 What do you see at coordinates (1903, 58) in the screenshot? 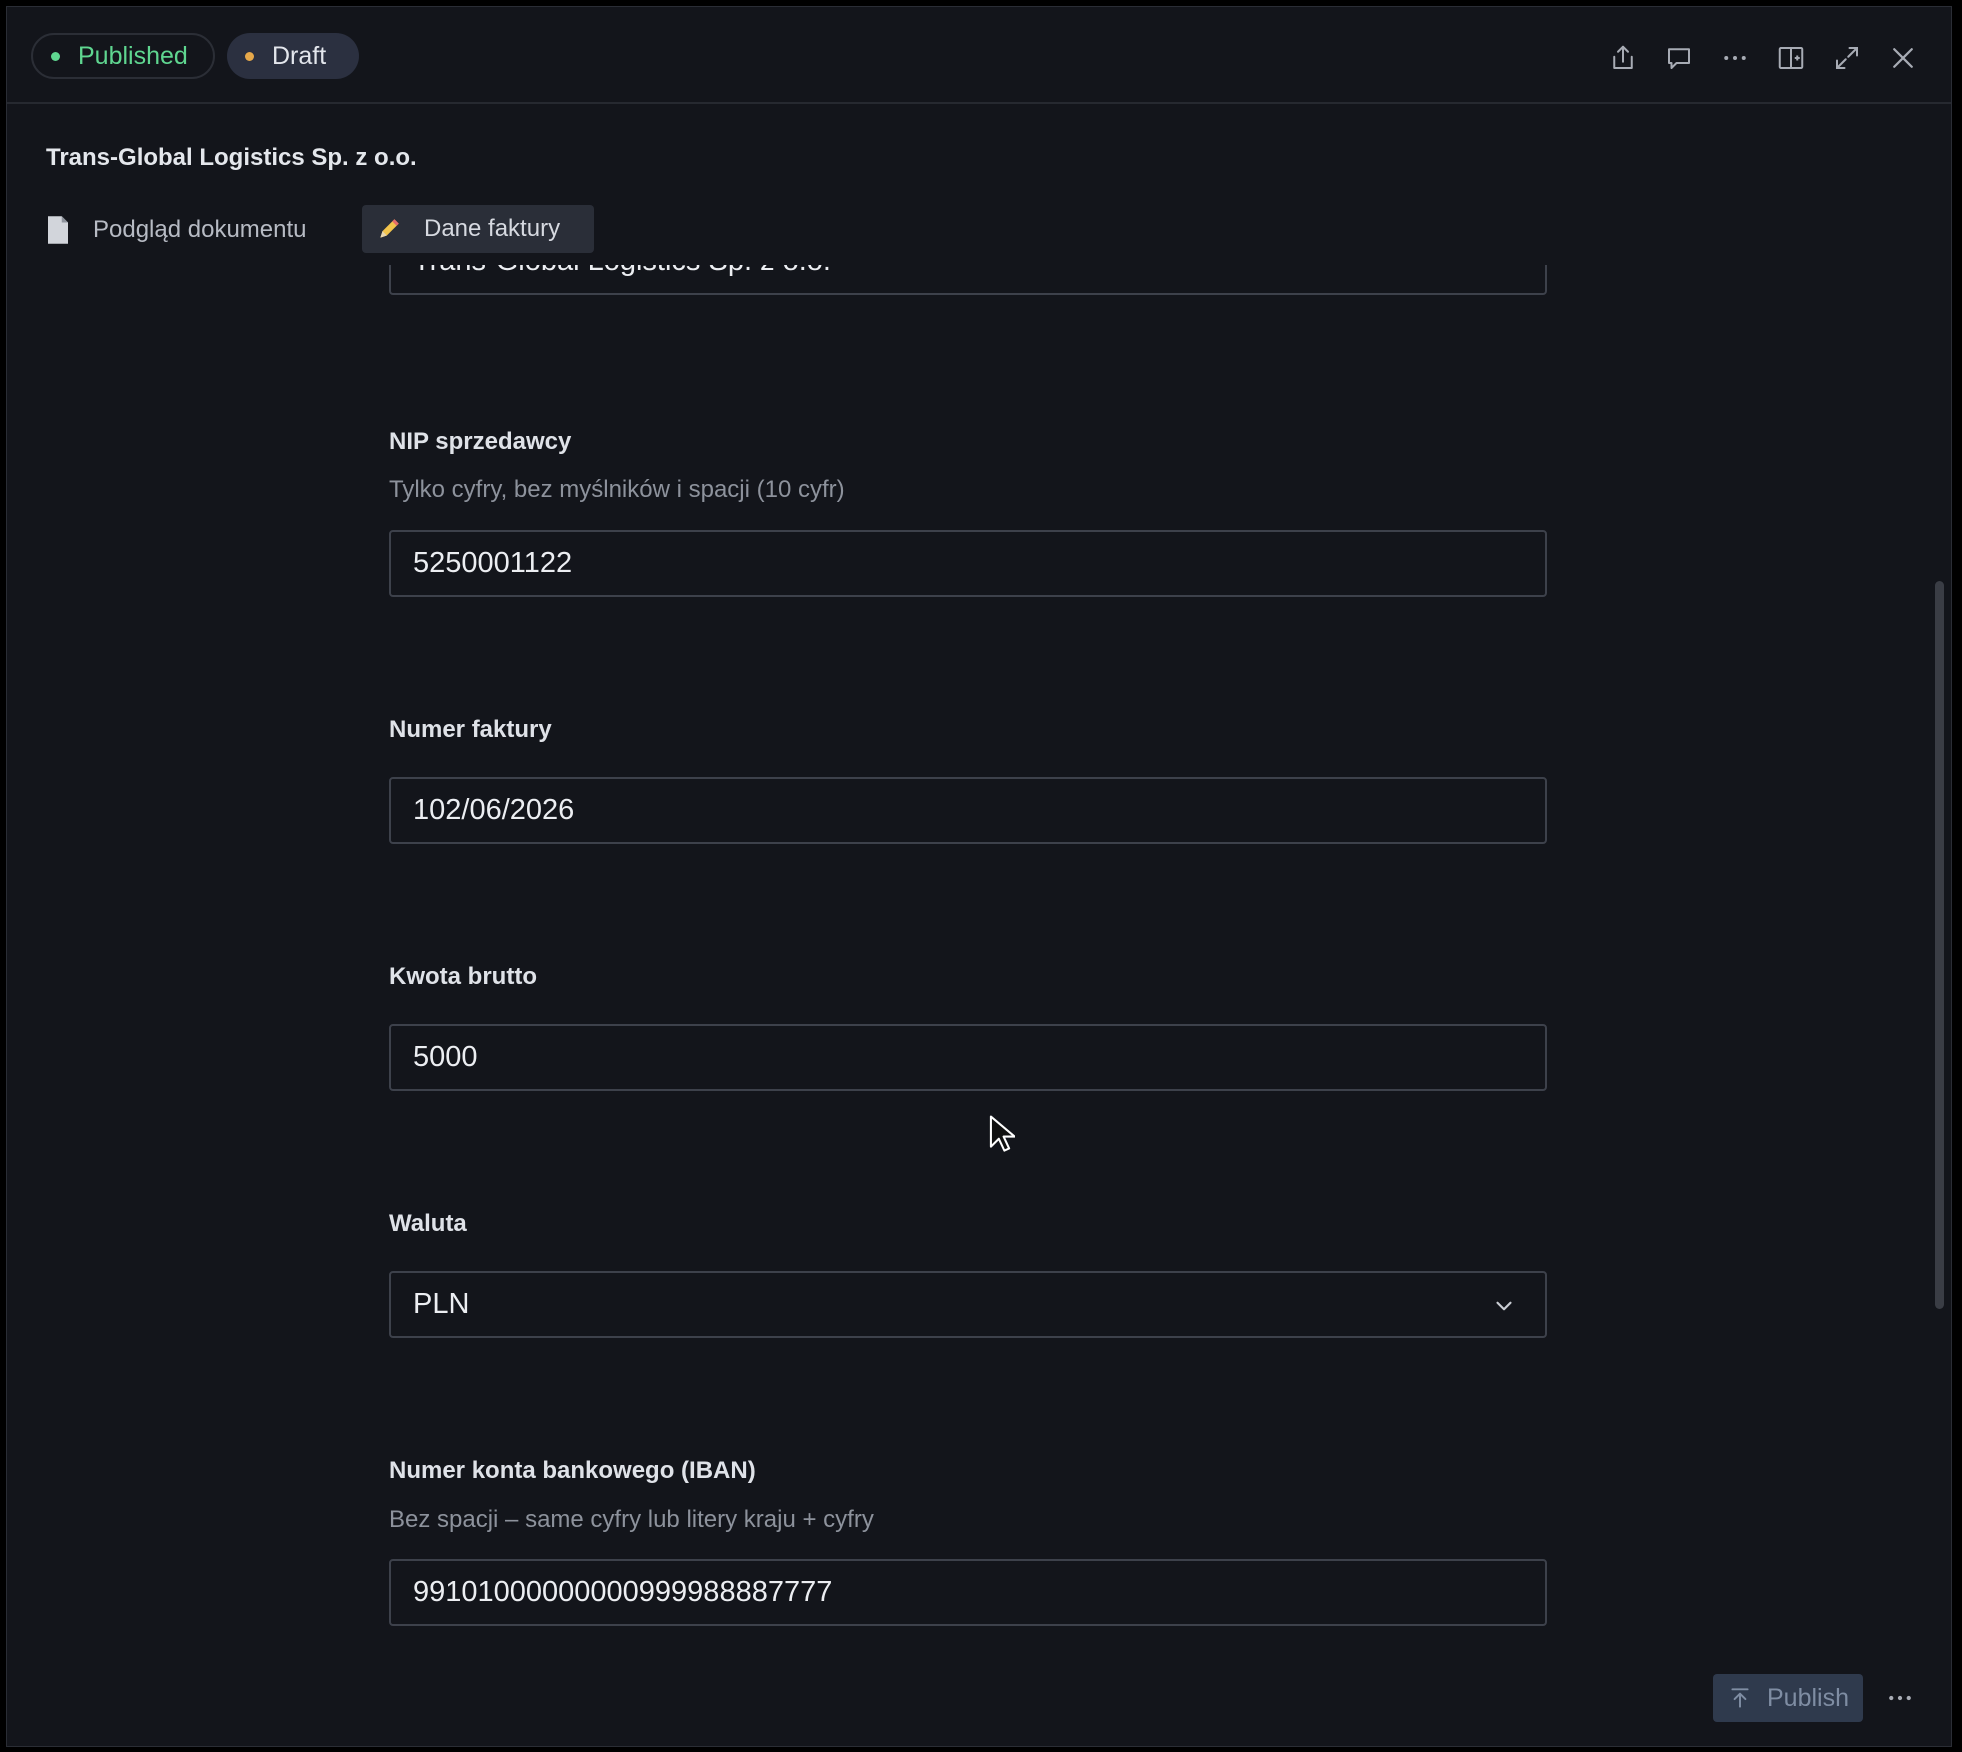
I see `close-icon` at bounding box center [1903, 58].